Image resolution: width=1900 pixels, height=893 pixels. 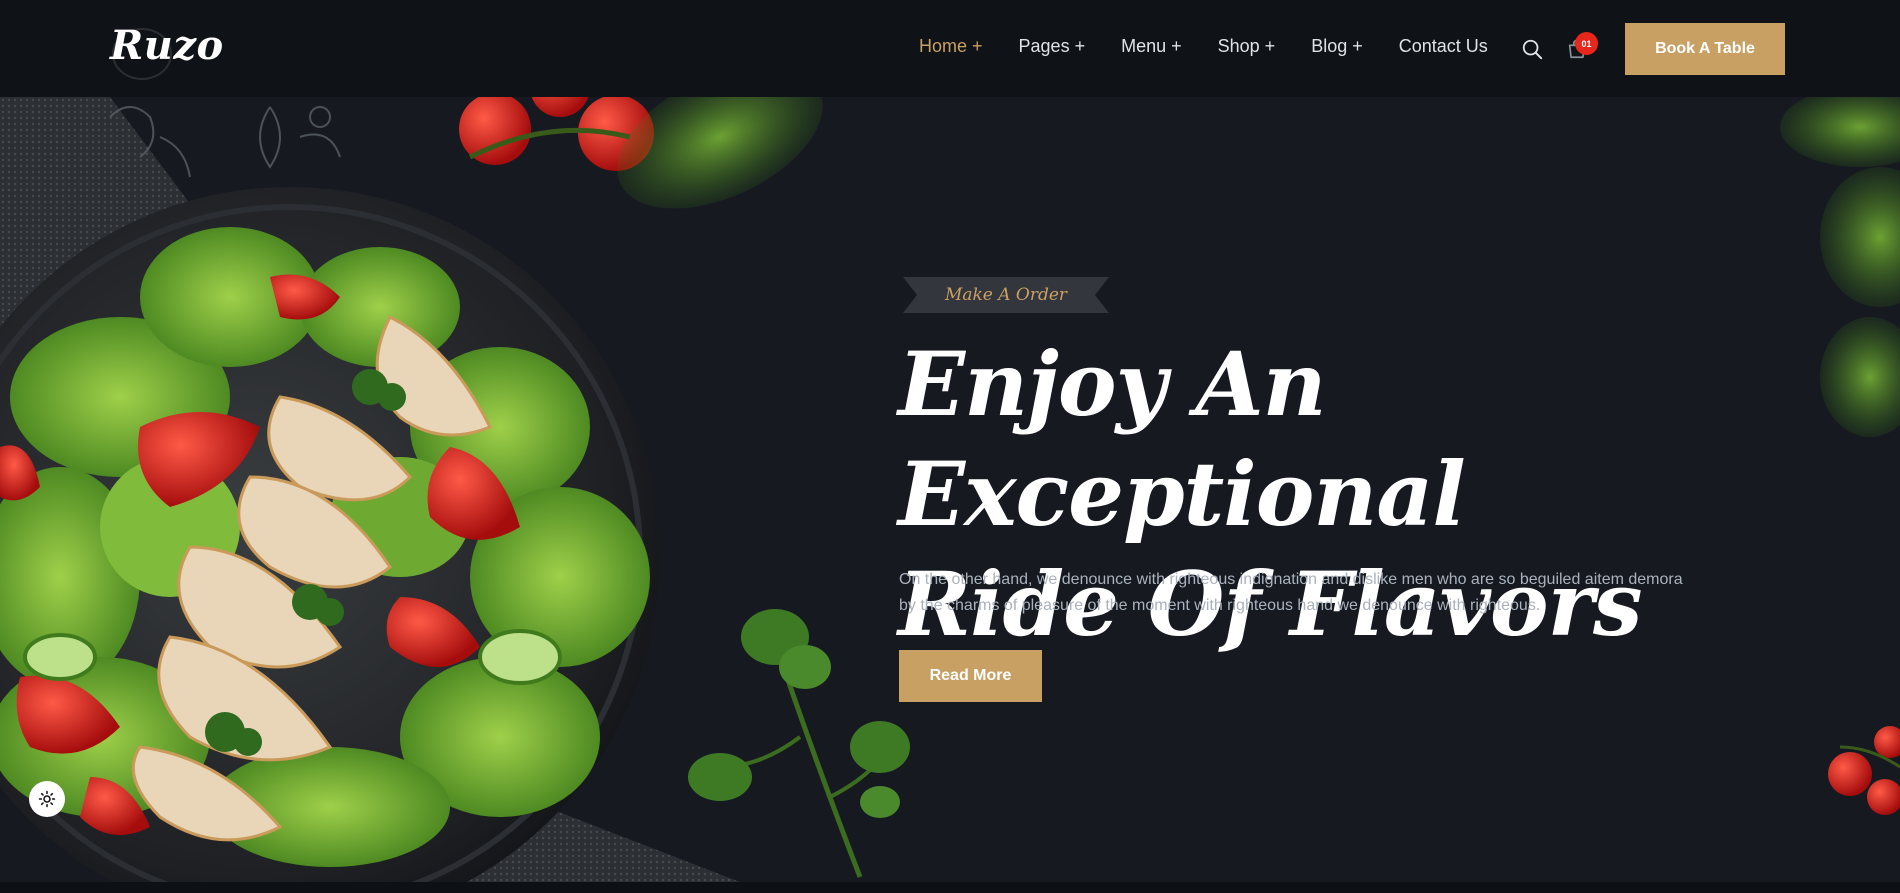 What do you see at coordinates (799, 743) in the screenshot?
I see `parsley-sprig` at bounding box center [799, 743].